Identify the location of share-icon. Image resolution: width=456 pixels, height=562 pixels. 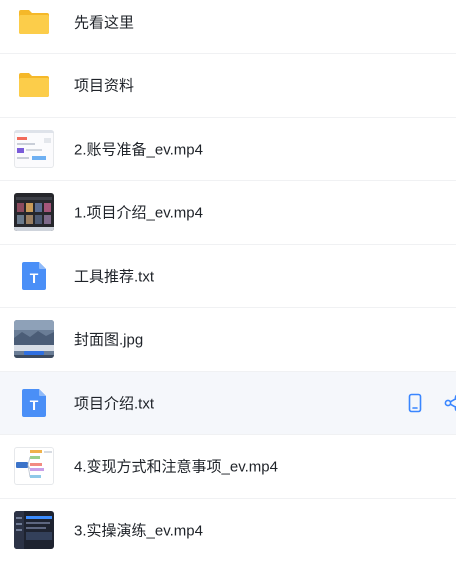
(449, 403).